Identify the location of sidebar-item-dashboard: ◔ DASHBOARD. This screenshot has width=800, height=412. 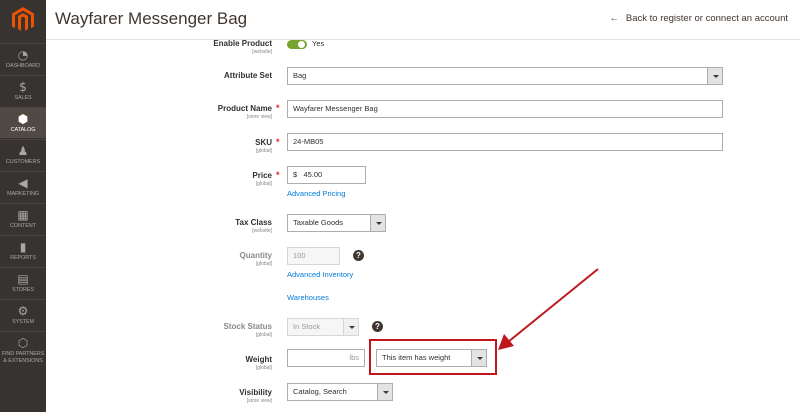
(23, 58).